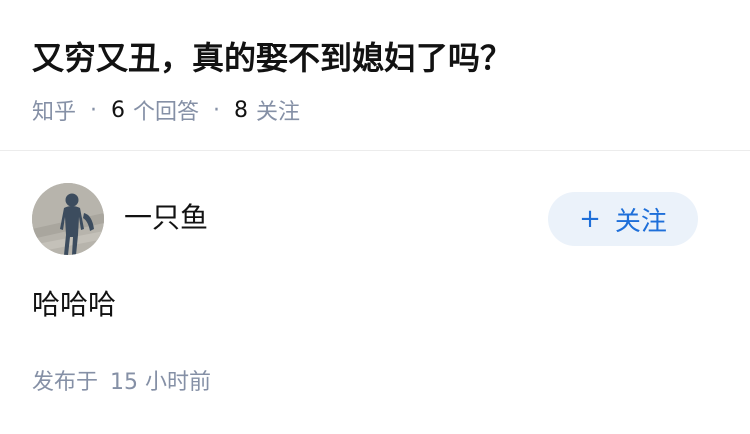  I want to click on question-meta: 知乎 · 6 个回答 · 8 关注, so click(166, 110).